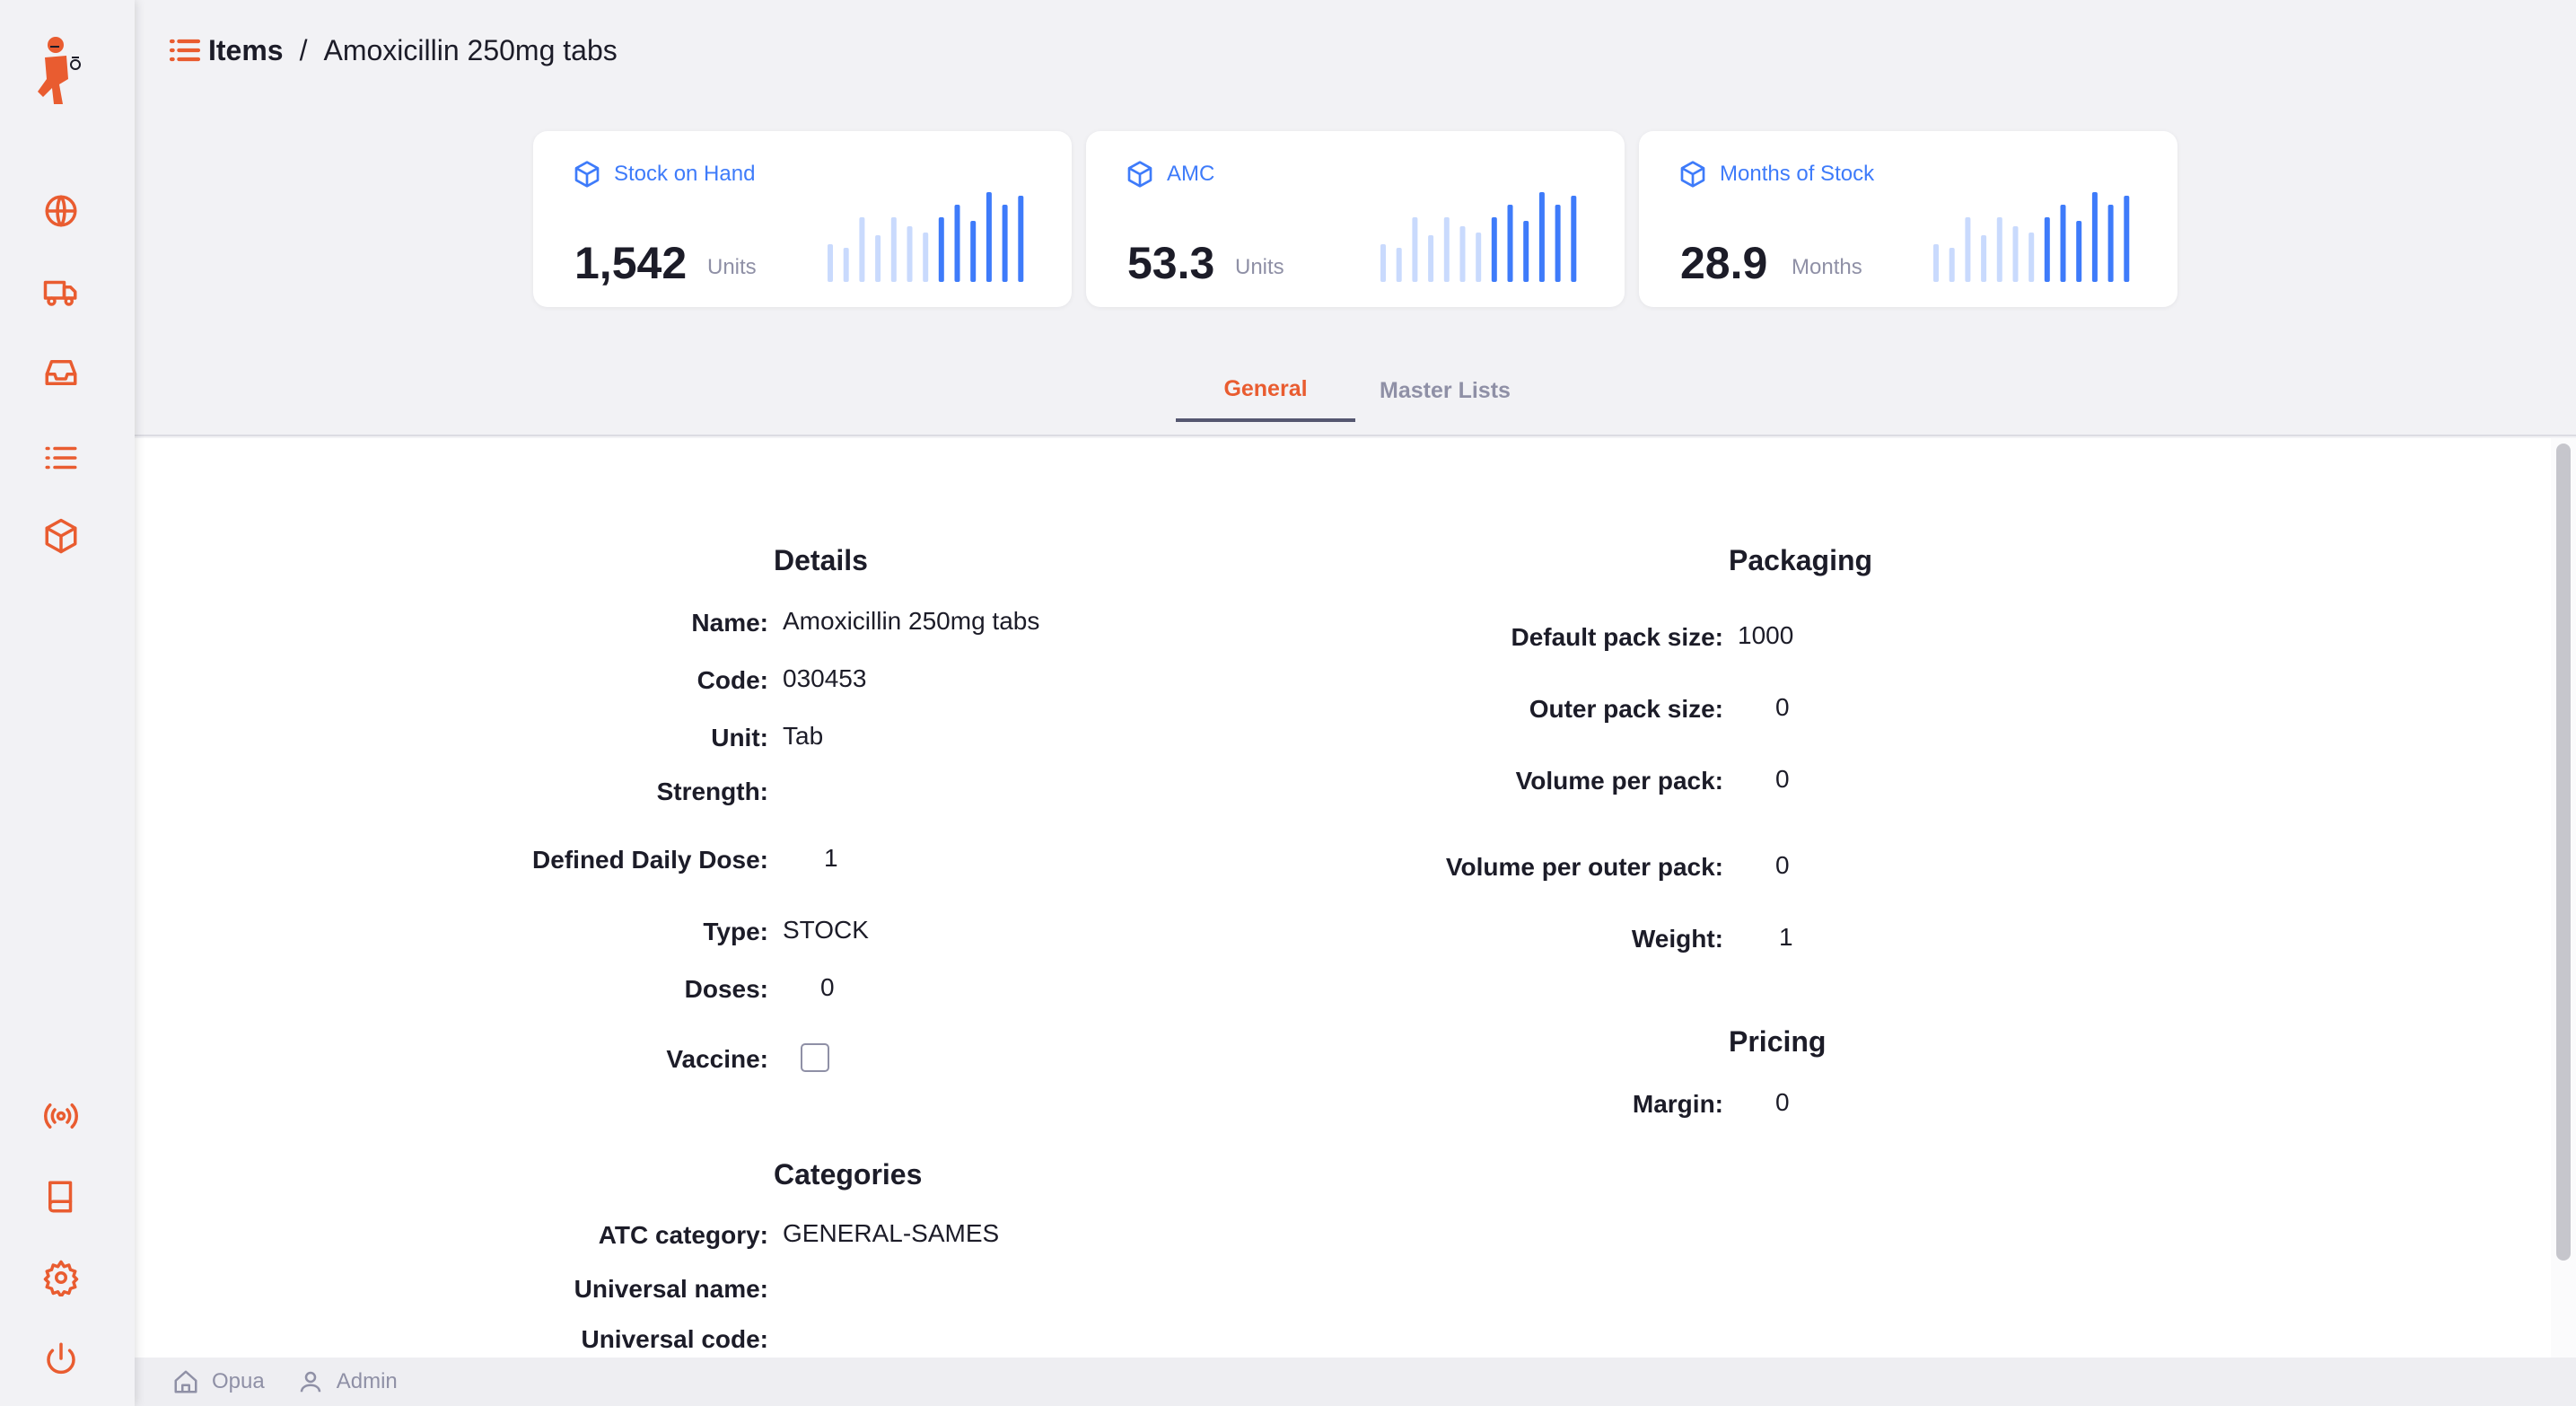 Image resolution: width=2576 pixels, height=1406 pixels. Describe the element at coordinates (1355, 1382) in the screenshot. I see `status-bar: Opua Admin` at that location.